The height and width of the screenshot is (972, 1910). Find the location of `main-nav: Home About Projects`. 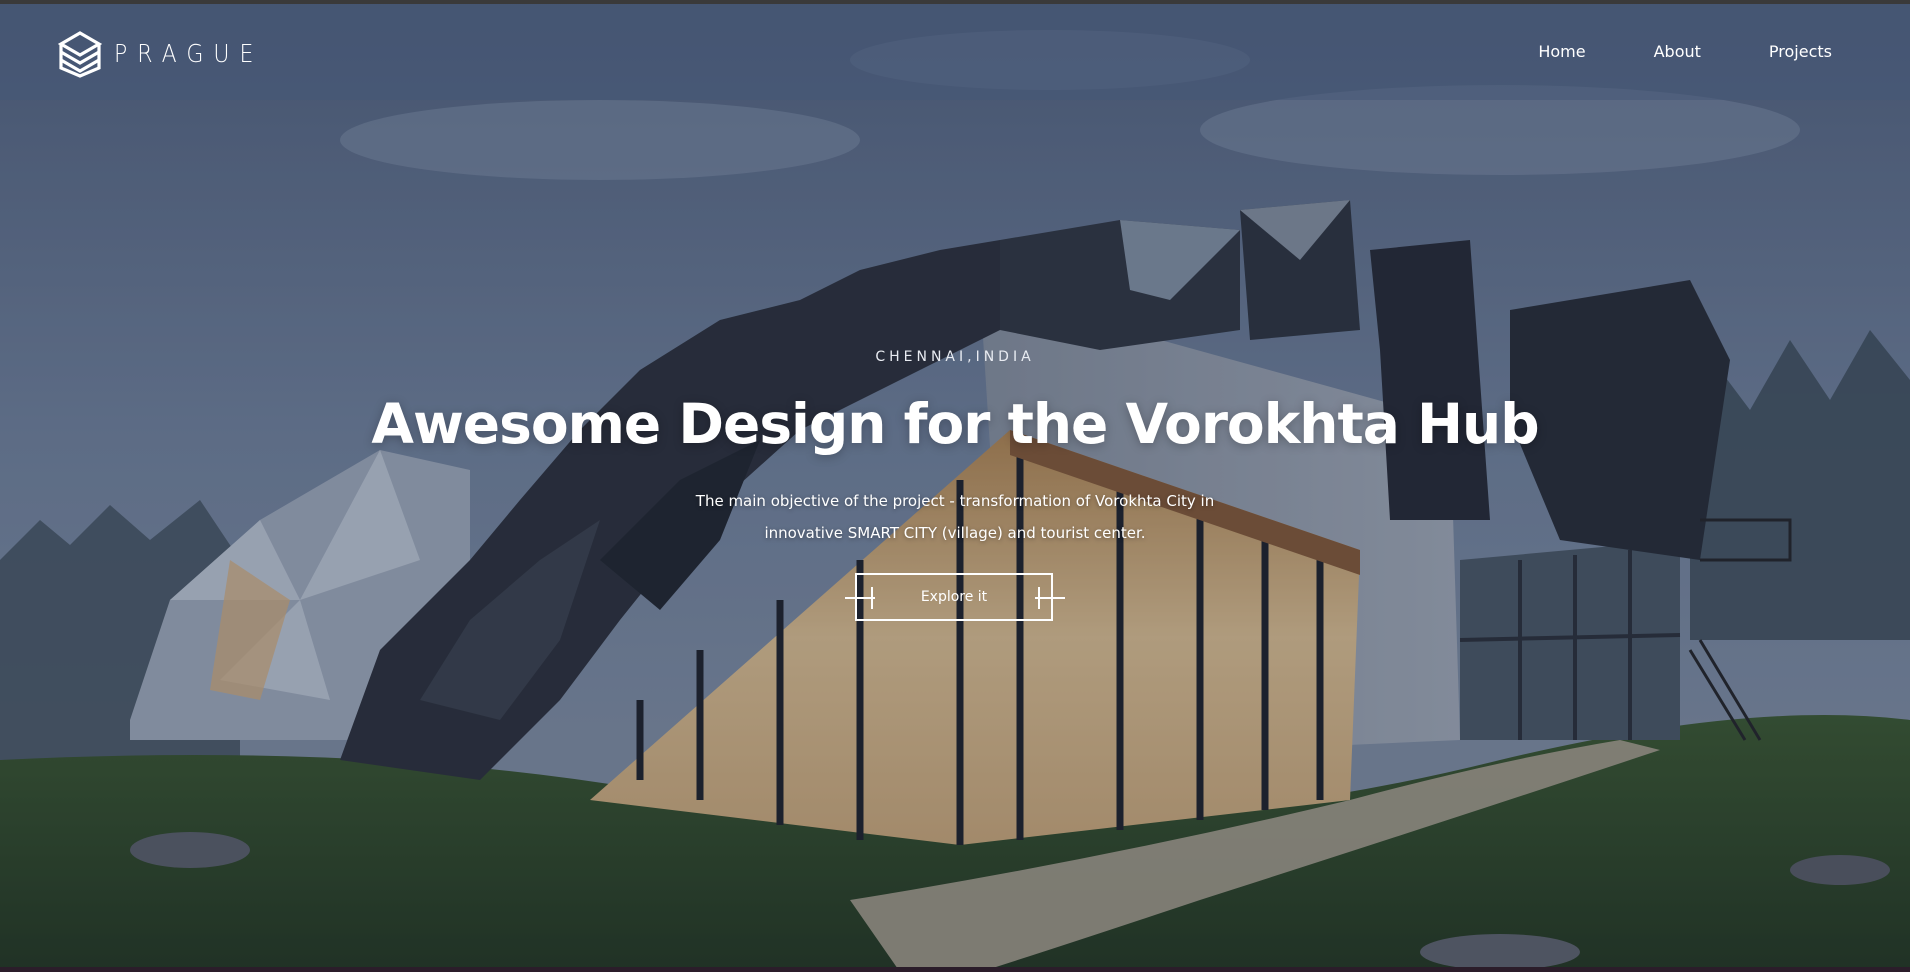

main-nav: Home About Projects is located at coordinates (1685, 51).